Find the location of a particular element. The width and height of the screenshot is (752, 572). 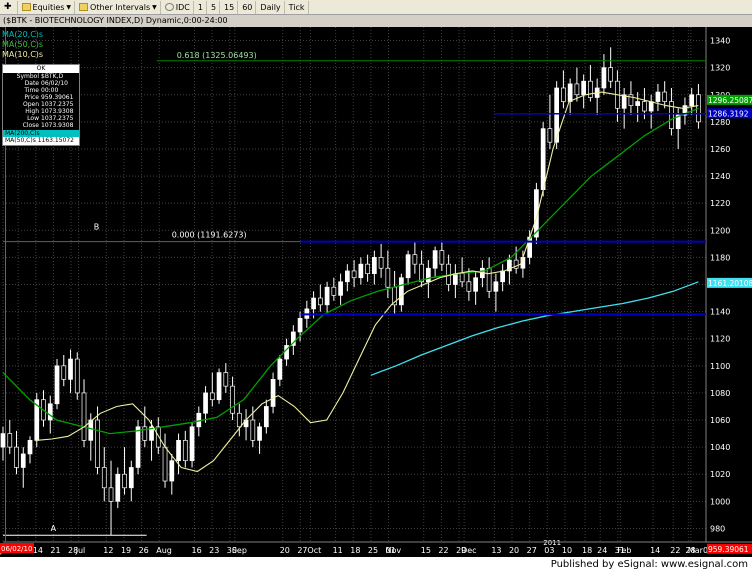

x-tick-label: 10 is located at coordinates (567, 550).